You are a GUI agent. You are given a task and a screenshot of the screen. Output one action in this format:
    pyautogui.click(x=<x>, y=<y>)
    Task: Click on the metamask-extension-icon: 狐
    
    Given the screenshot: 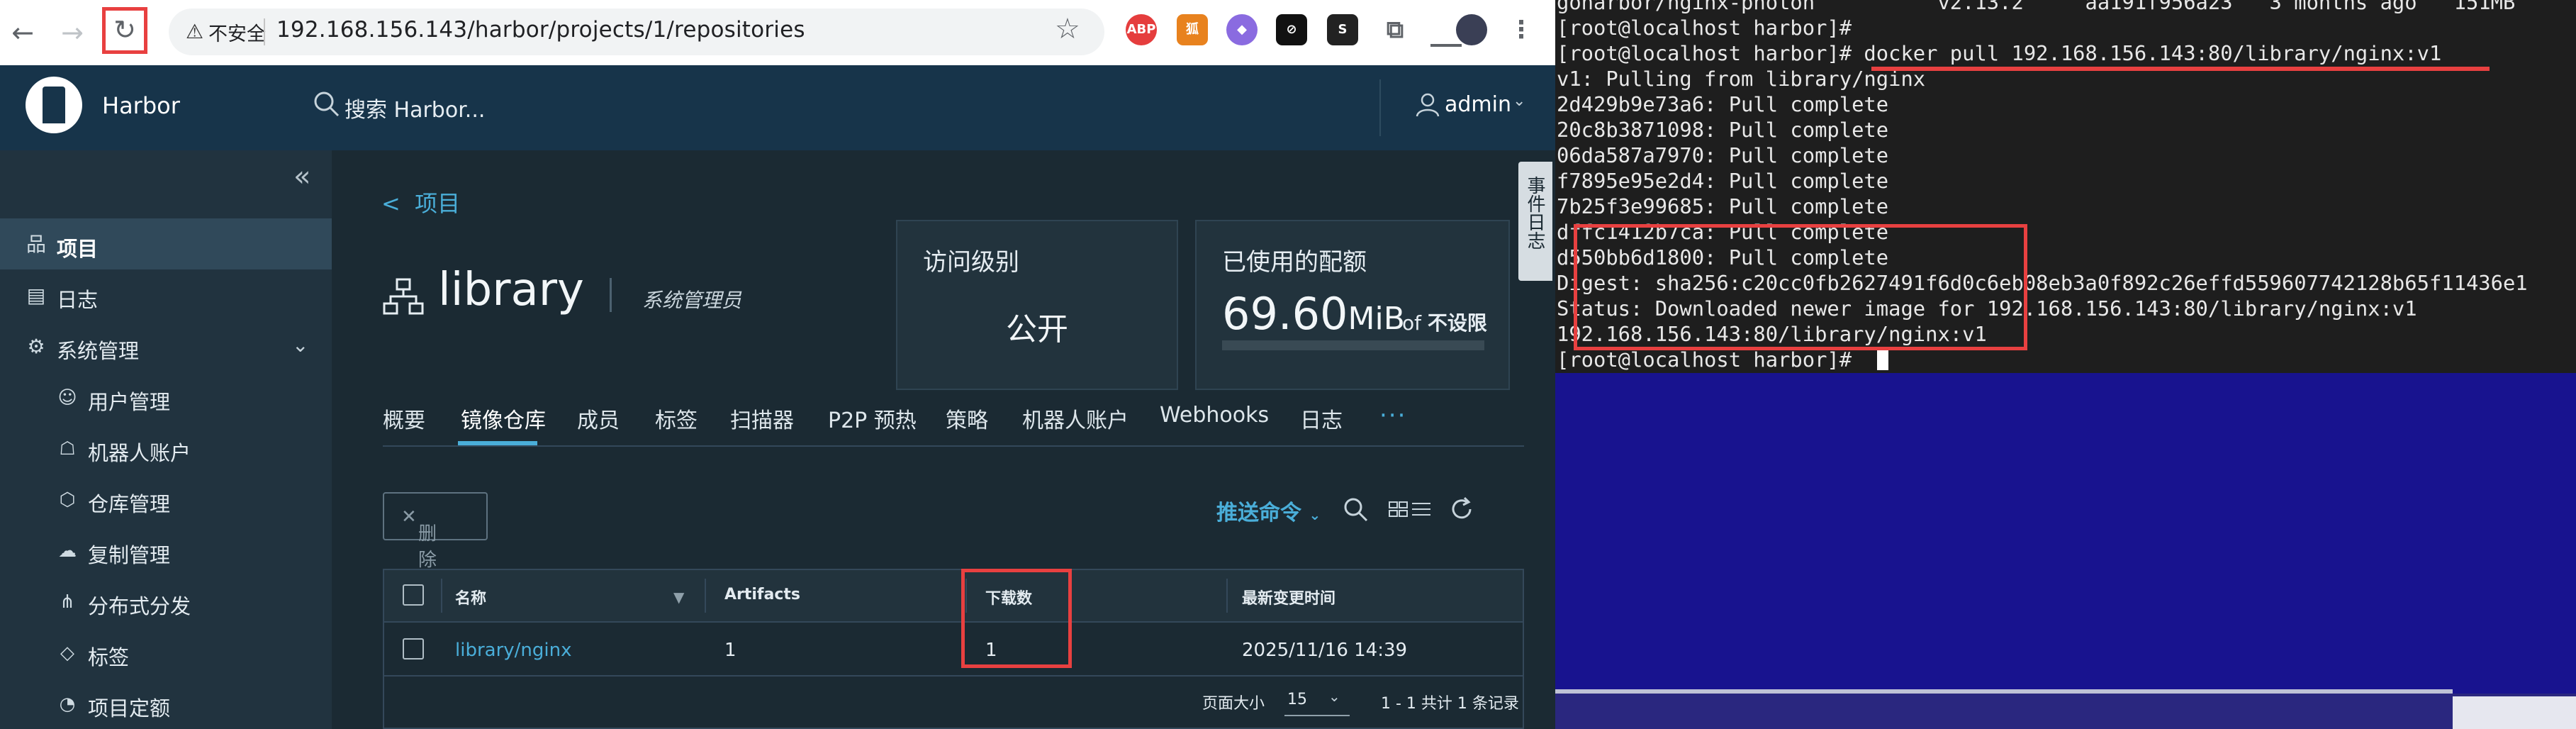 What is the action you would take?
    pyautogui.click(x=1192, y=29)
    